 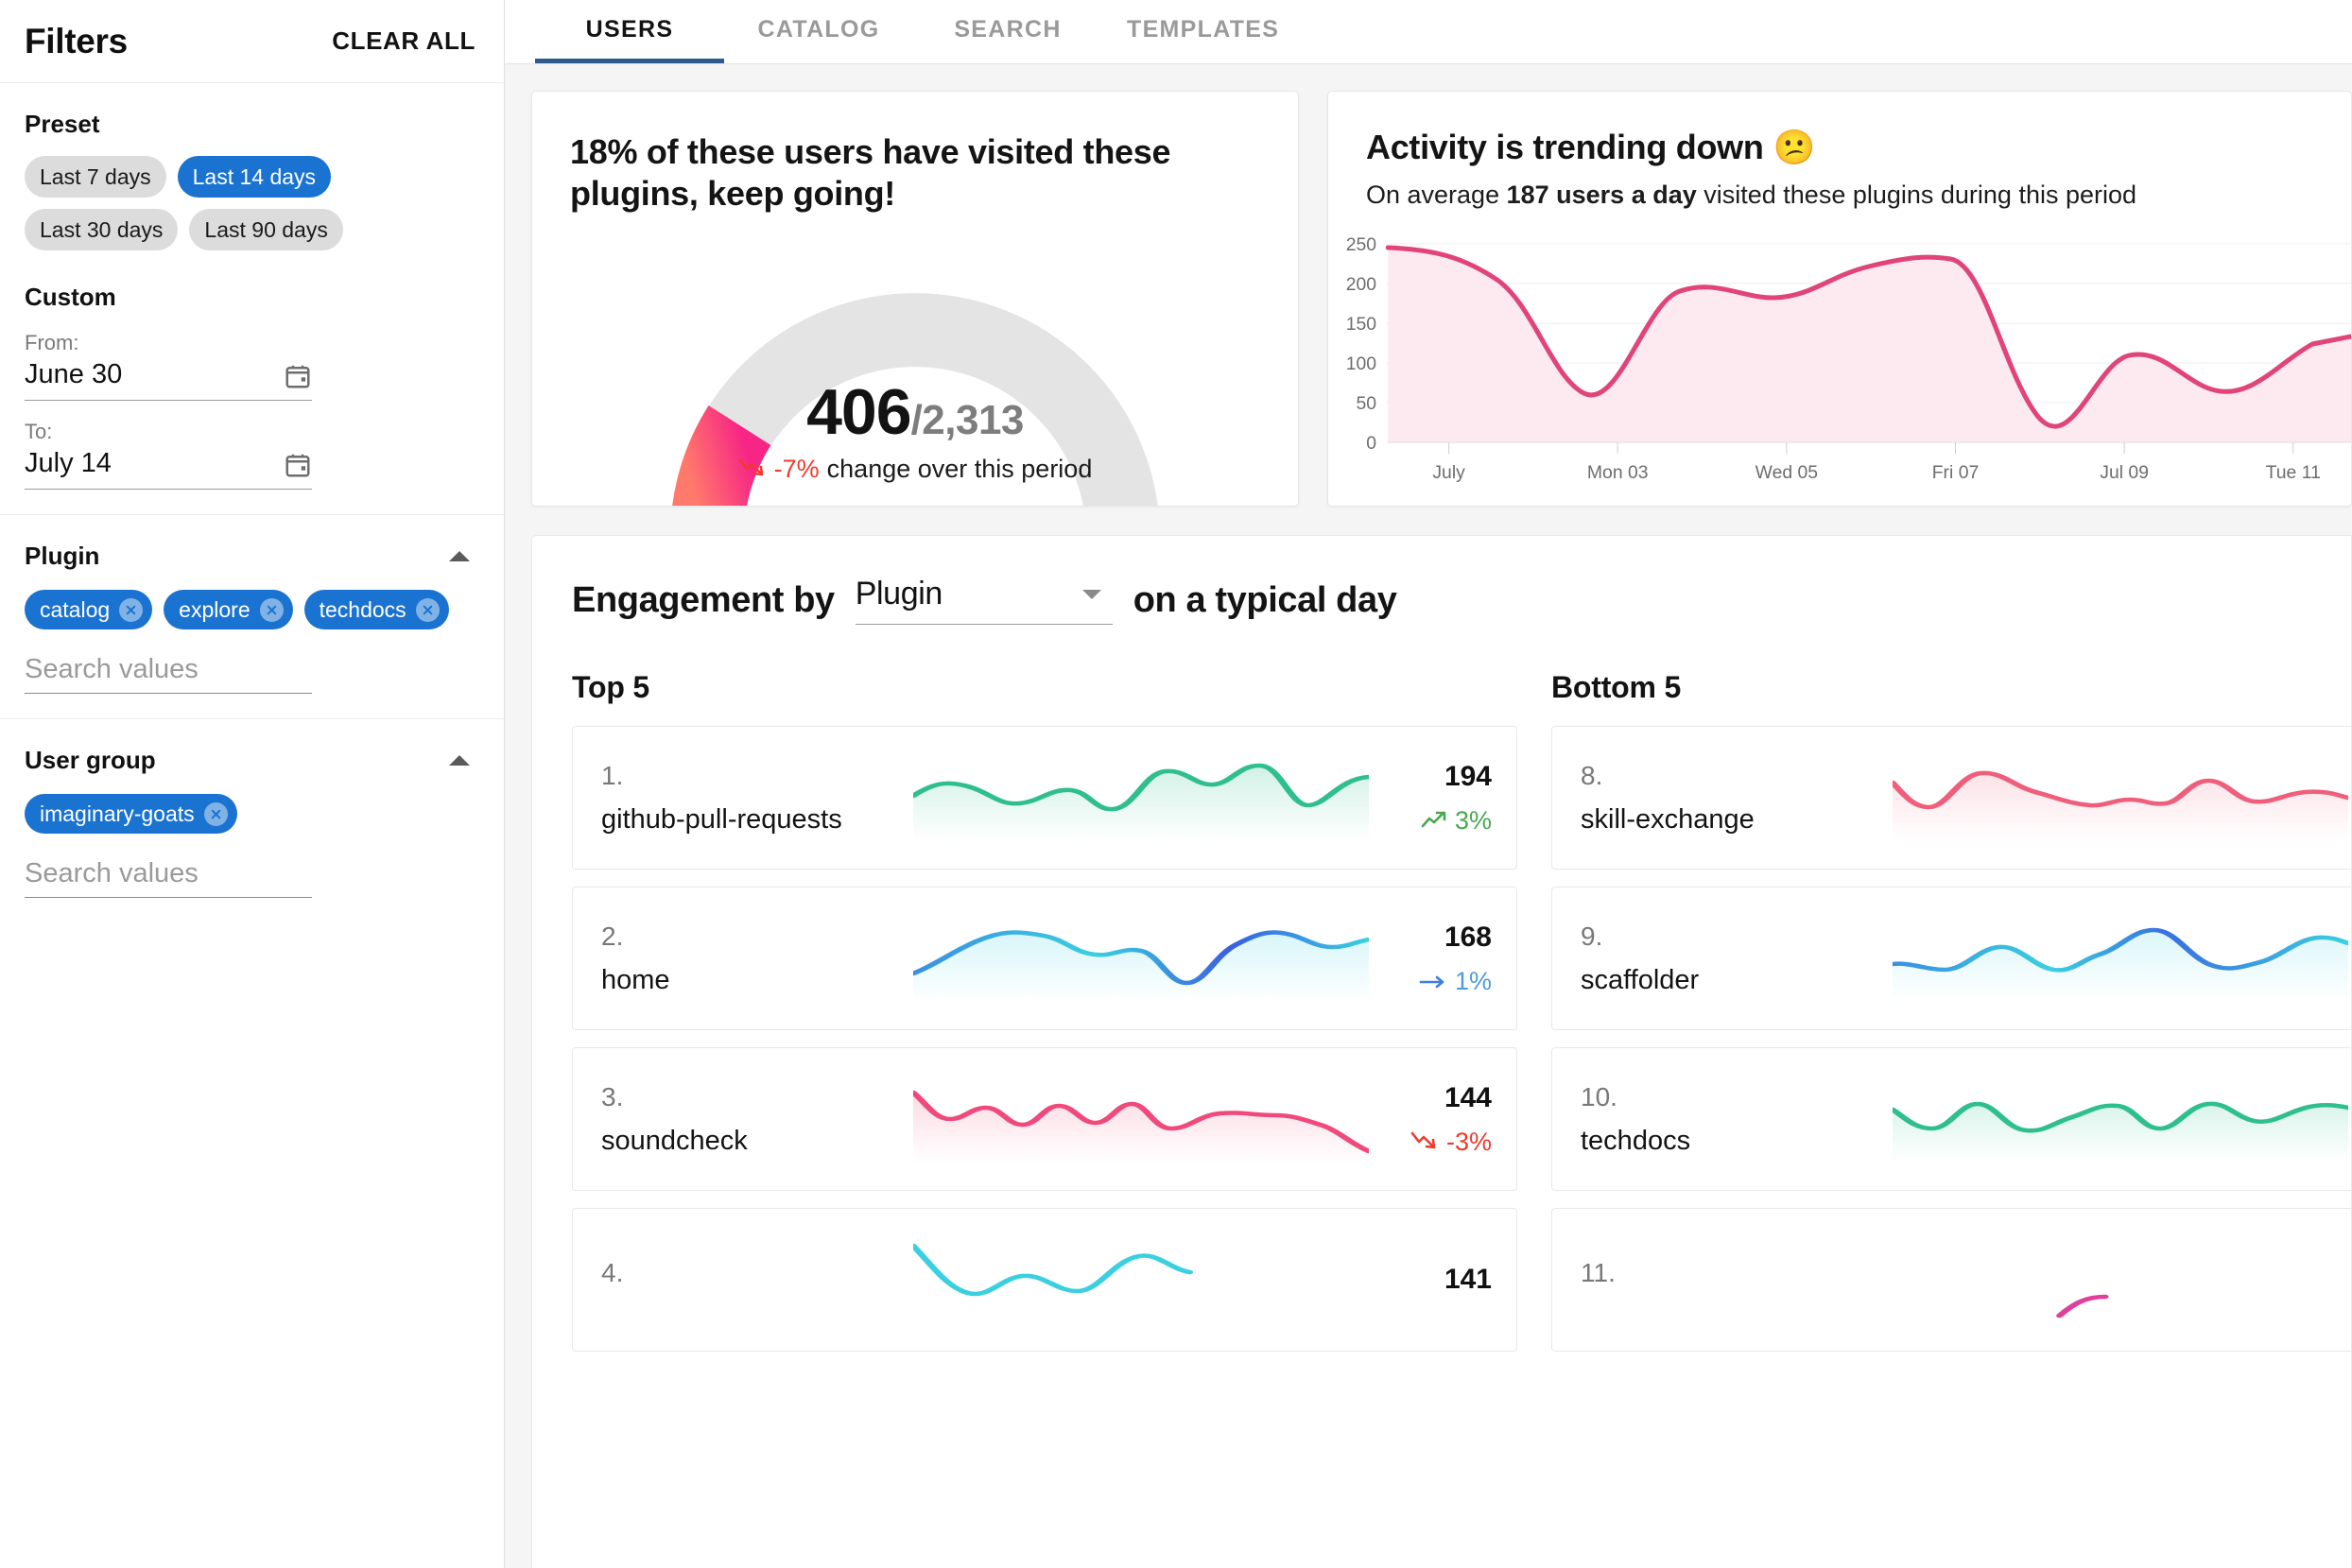 I want to click on user-group-chip-group: imaginary-goats, so click(x=252, y=814).